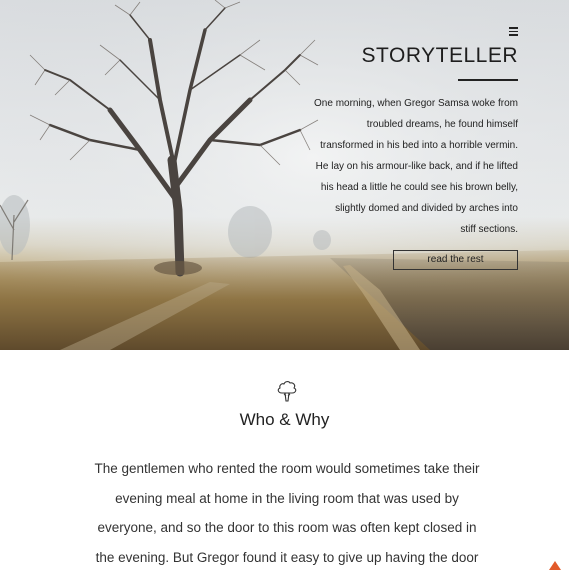 Image resolution: width=569 pixels, height=571 pixels. Describe the element at coordinates (439, 55) in the screenshot. I see `site-title: STORYTELLER` at that location.